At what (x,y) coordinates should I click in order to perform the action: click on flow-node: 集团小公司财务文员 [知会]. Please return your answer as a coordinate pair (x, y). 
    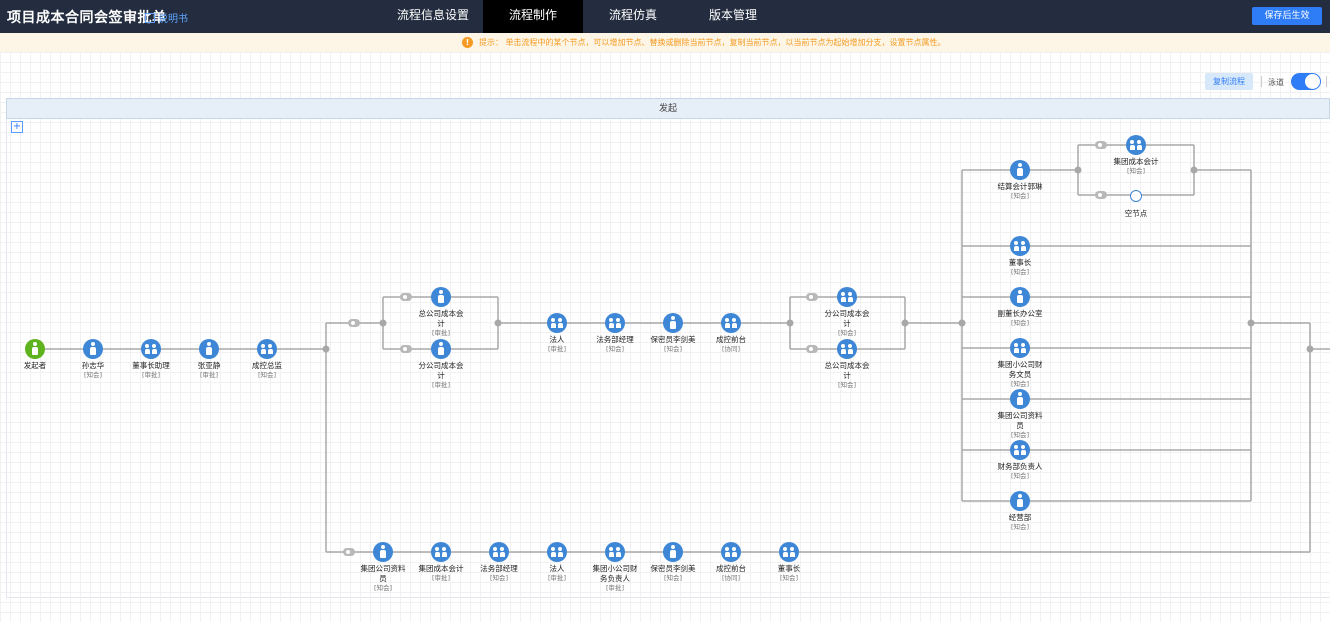
    Looking at the image, I should click on (1020, 363).